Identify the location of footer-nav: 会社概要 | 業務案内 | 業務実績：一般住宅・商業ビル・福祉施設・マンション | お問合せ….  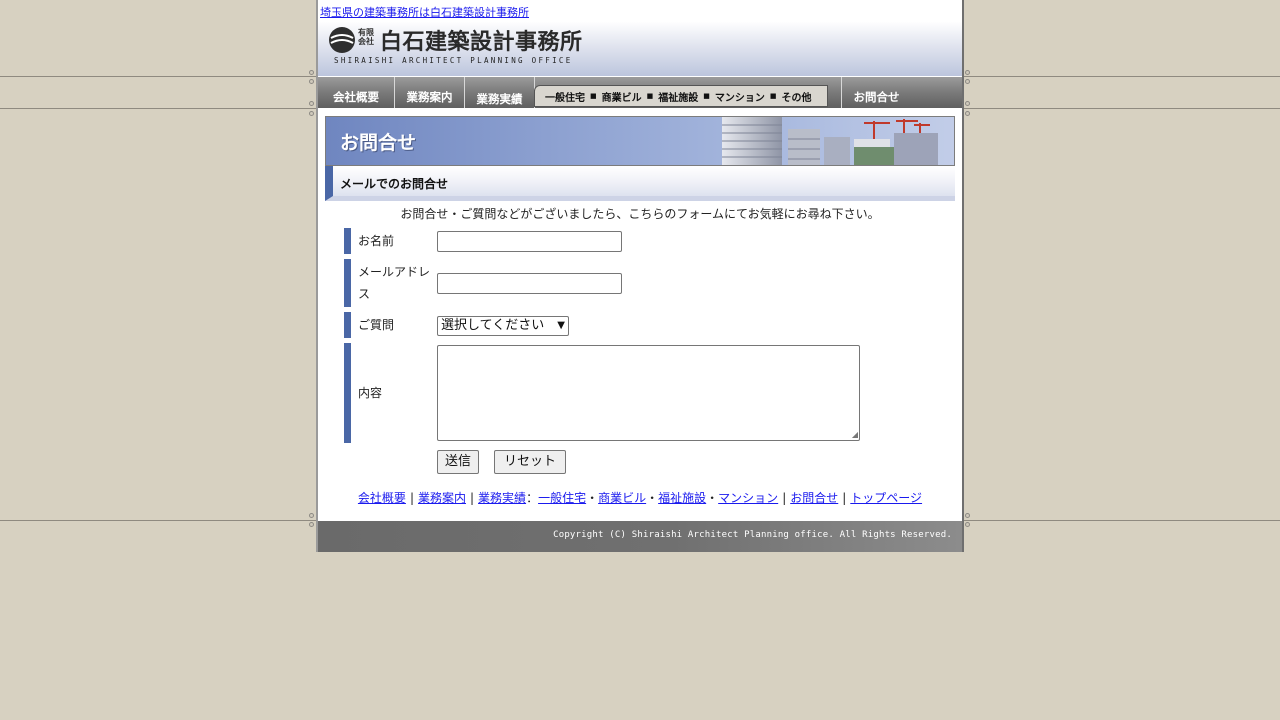
(640, 497).